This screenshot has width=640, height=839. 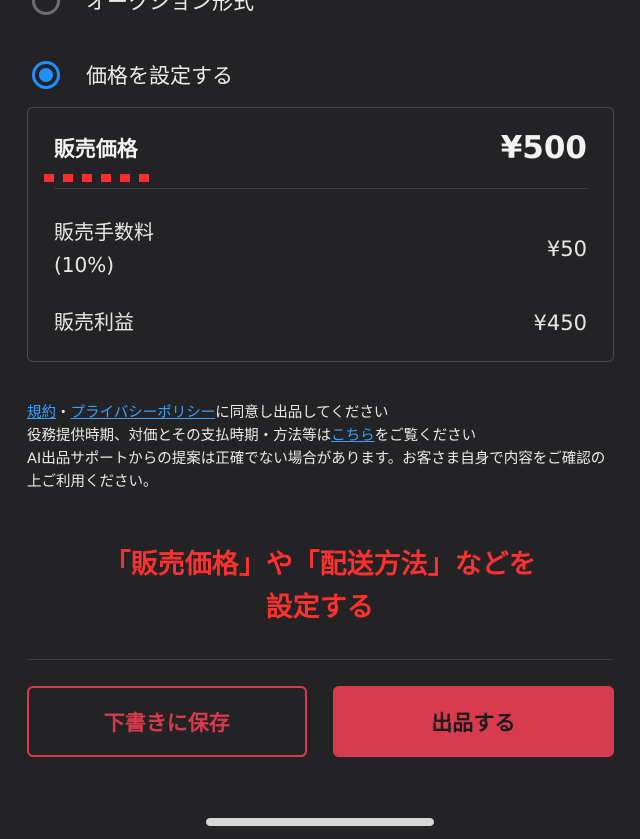 I want to click on sale-price-label: 販売価格, so click(x=96, y=149).